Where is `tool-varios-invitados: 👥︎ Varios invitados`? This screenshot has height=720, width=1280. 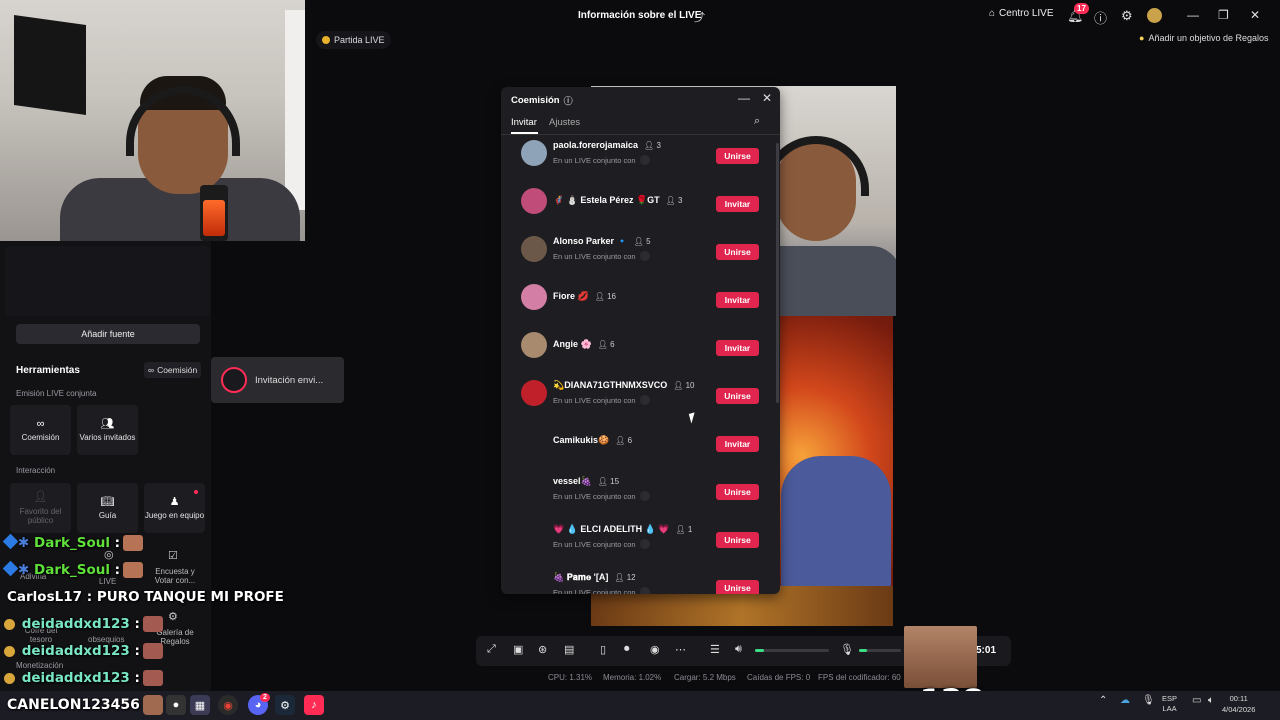
tool-varios-invitados: 👥︎ Varios invitados is located at coordinates (107, 430).